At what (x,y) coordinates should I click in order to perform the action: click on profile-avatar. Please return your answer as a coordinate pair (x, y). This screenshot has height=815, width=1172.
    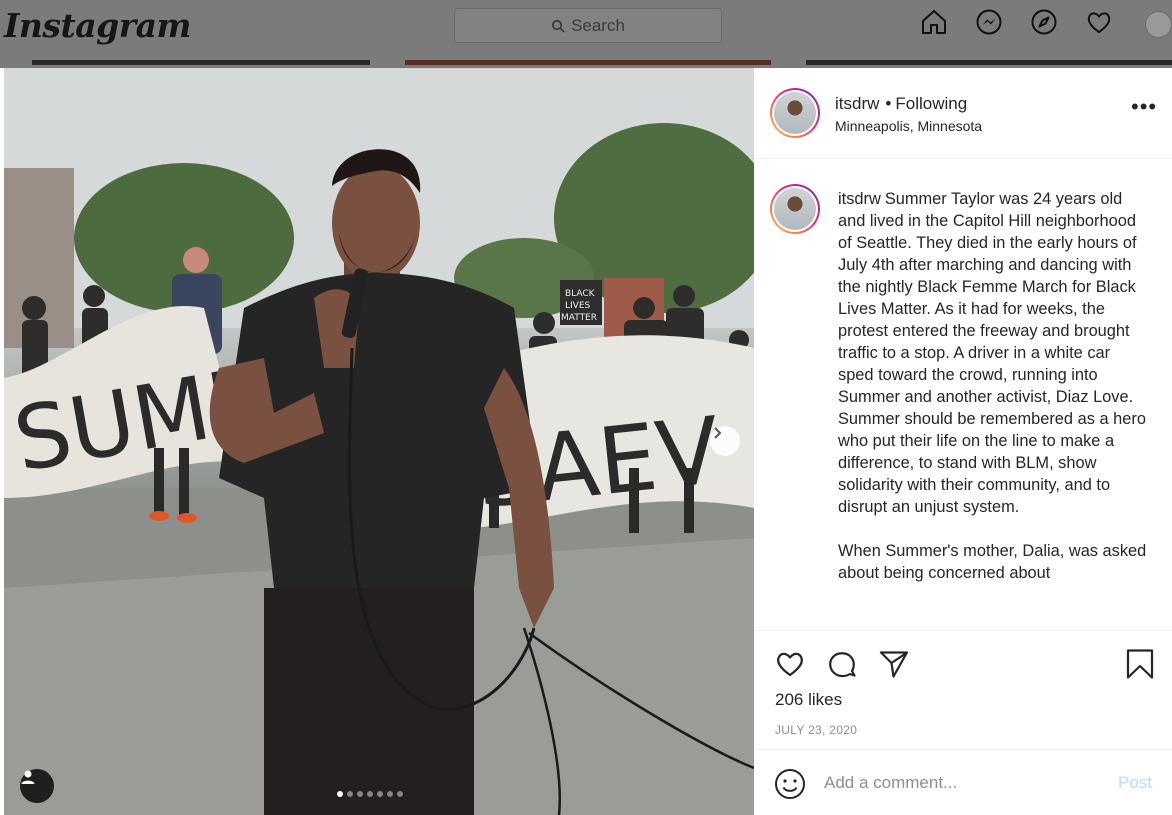
    Looking at the image, I should click on (1158, 24).